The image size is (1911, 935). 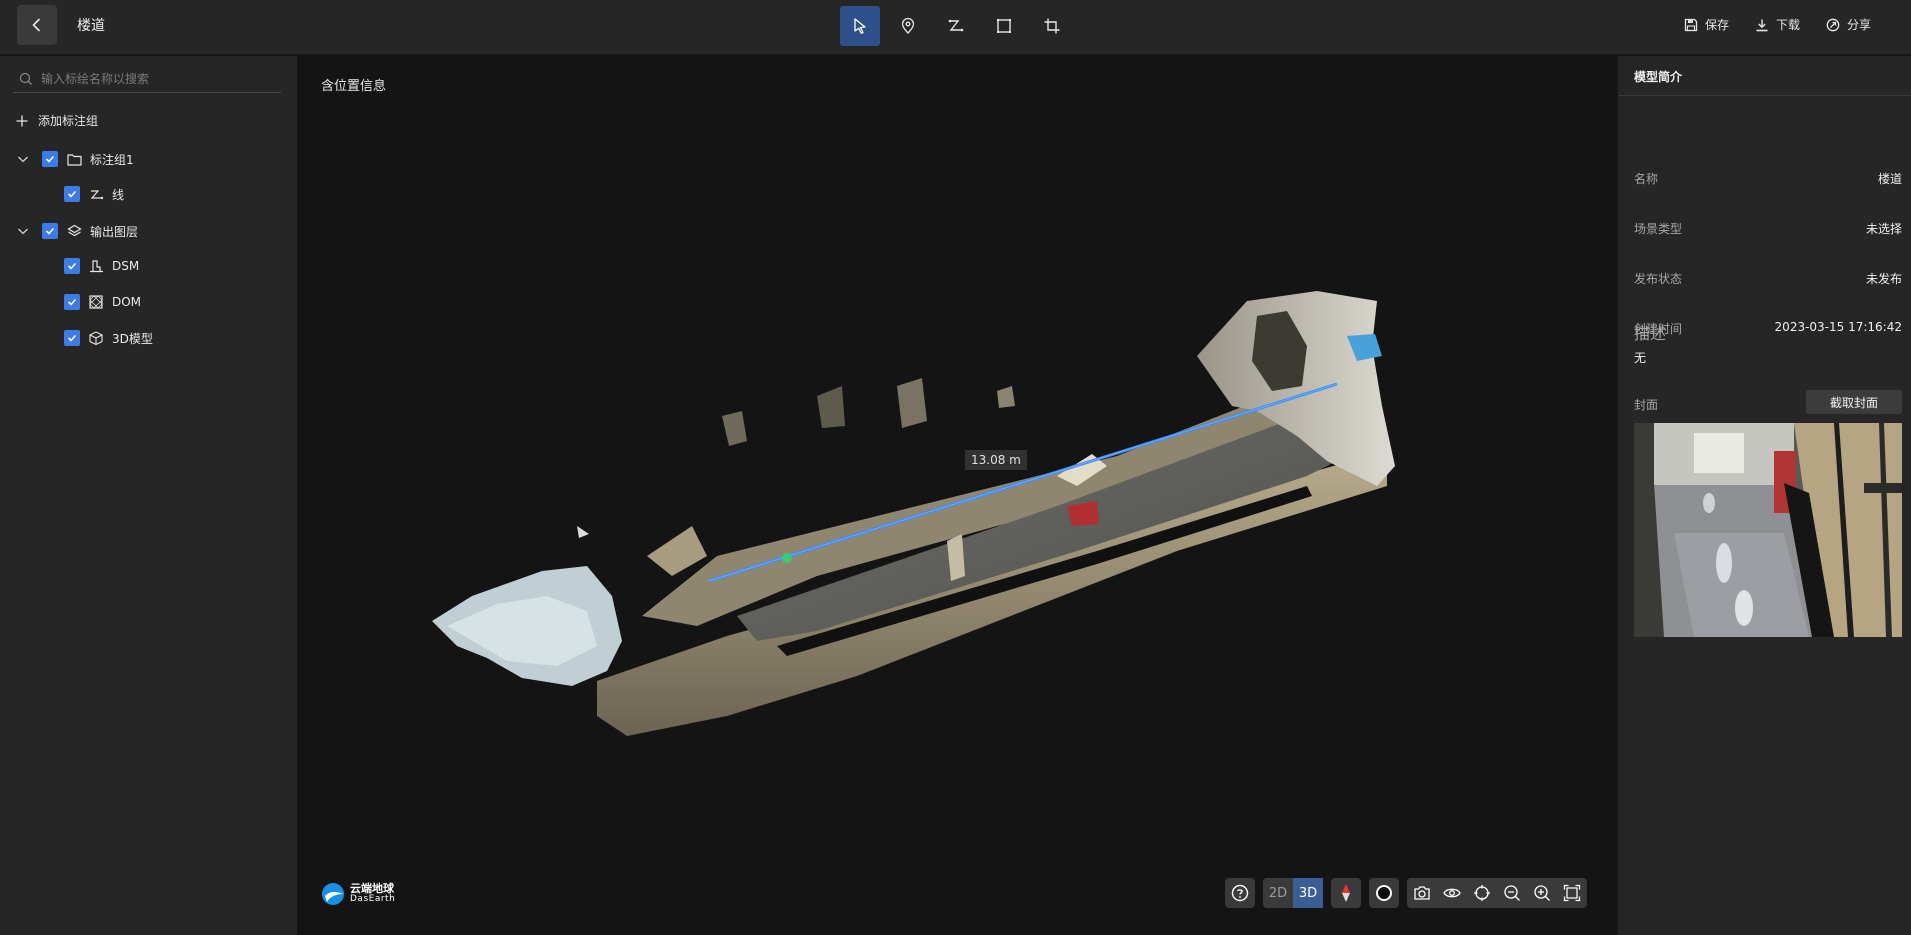 I want to click on locate-button, so click(x=1482, y=893).